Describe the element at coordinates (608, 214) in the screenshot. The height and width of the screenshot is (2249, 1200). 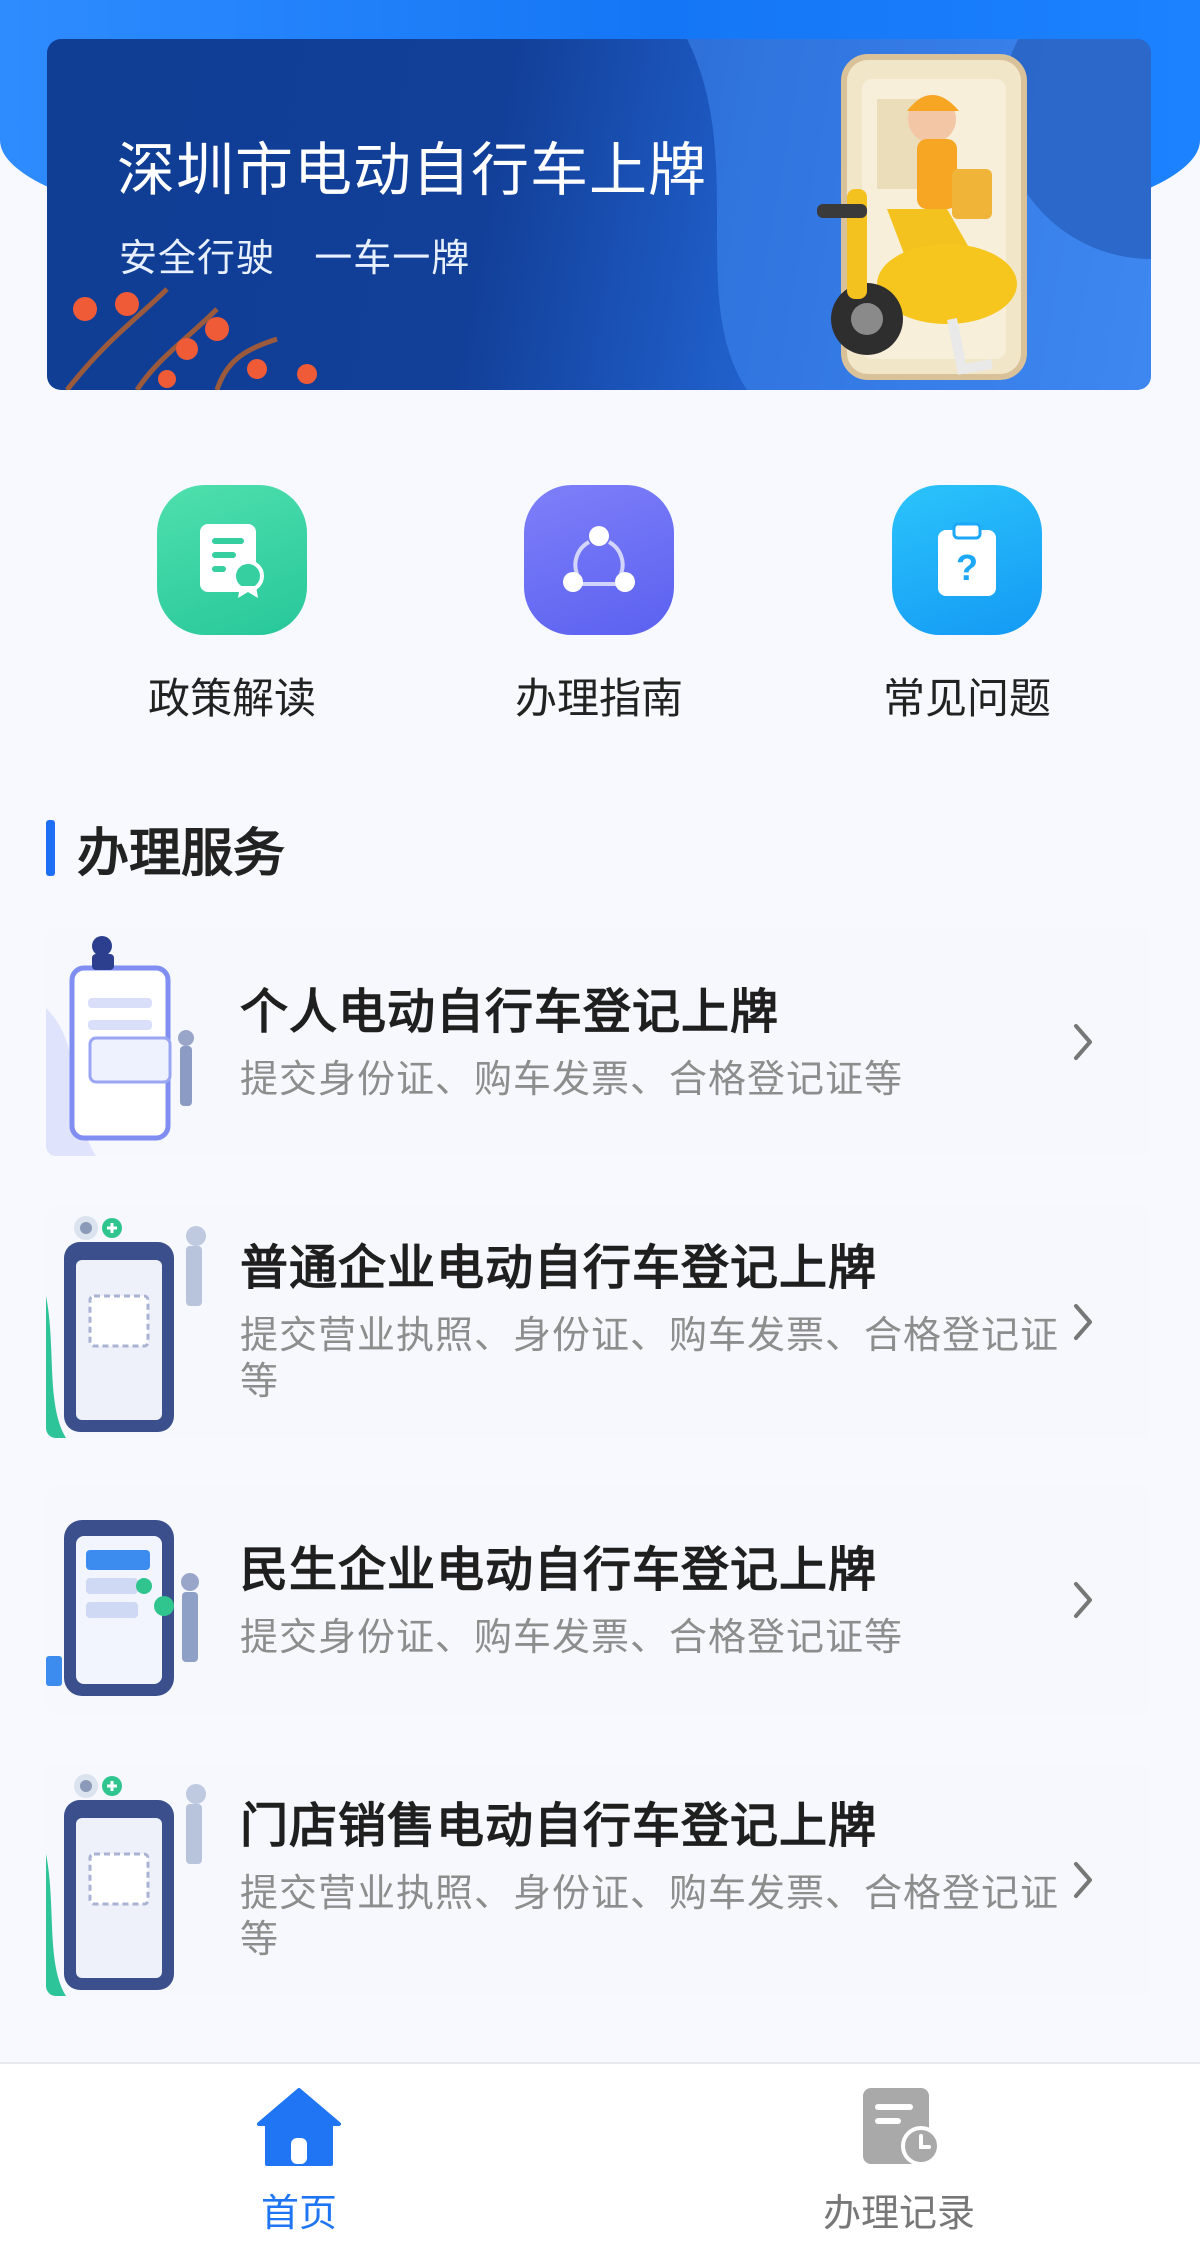
I see `banner-illustration` at that location.